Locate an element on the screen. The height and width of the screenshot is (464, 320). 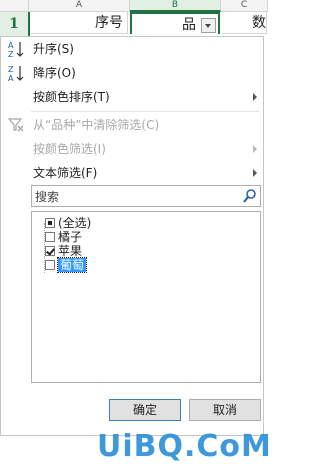
cell-c1: 数 is located at coordinates (244, 23).